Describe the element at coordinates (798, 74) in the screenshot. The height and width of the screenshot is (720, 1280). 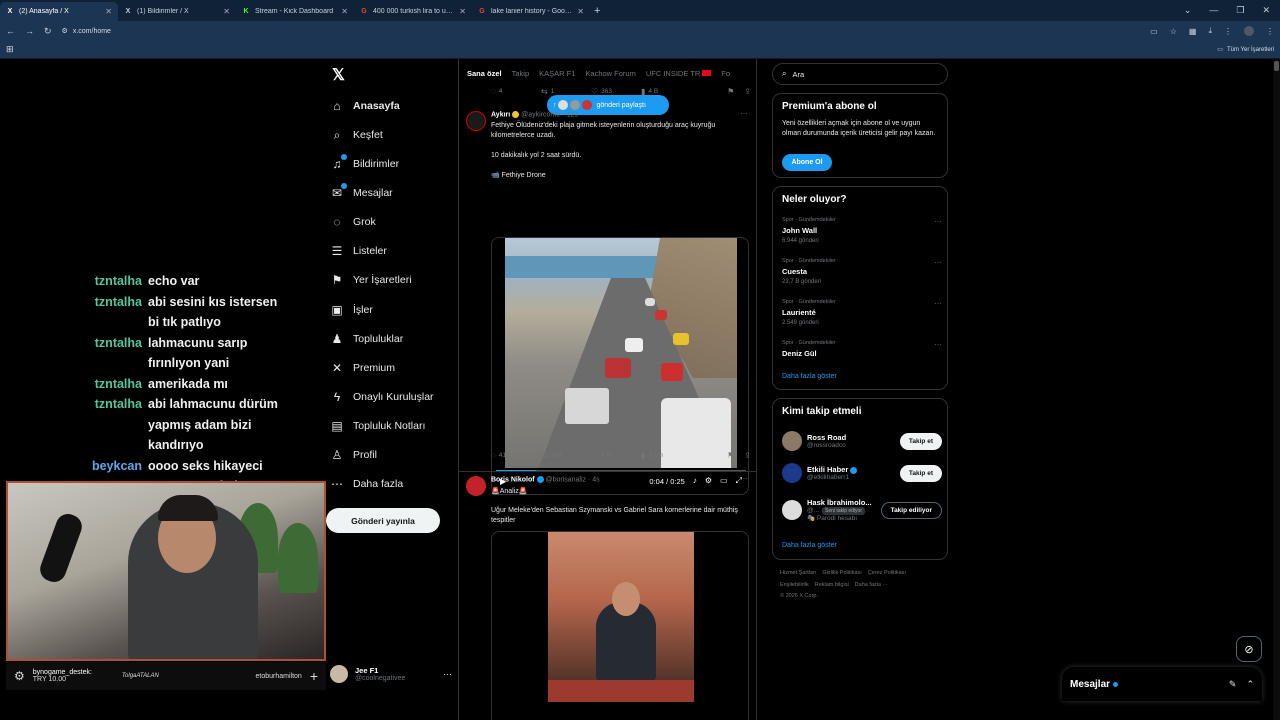
I see `search-input: Ara` at that location.